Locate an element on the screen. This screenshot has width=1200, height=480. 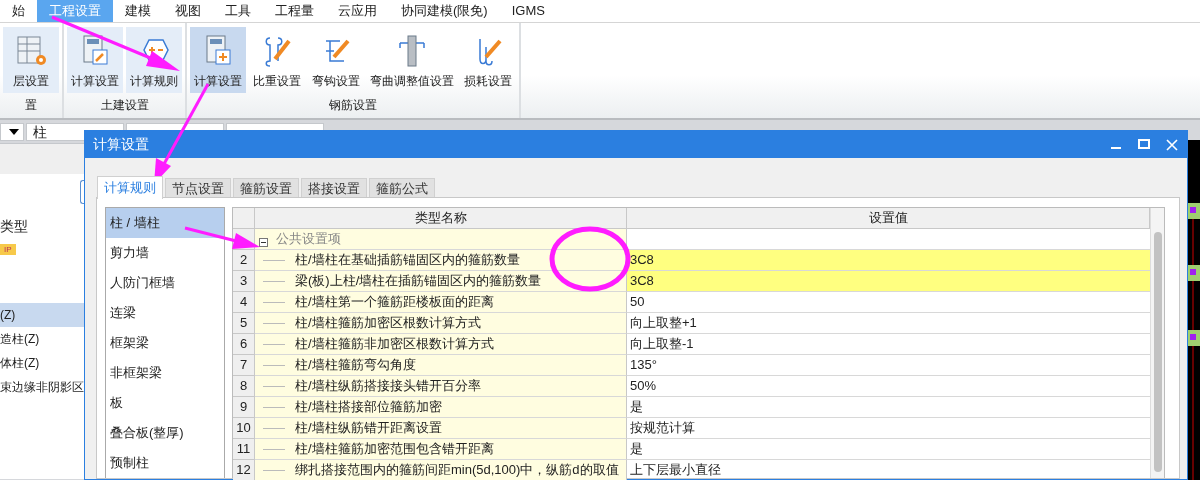
row-number: 3 is located at coordinates (244, 281).